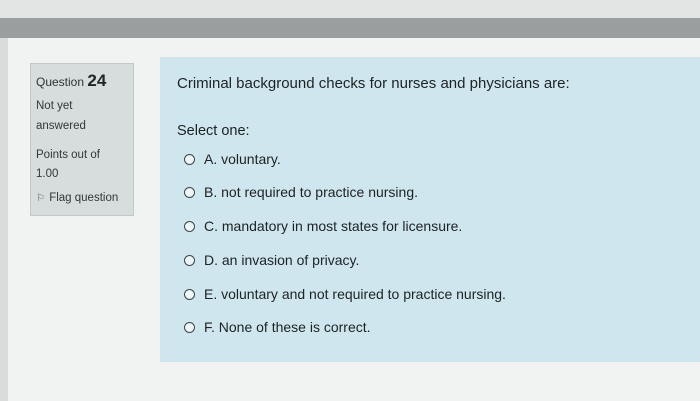  Describe the element at coordinates (71, 80) in the screenshot. I see `question-number-label: Question 24` at that location.